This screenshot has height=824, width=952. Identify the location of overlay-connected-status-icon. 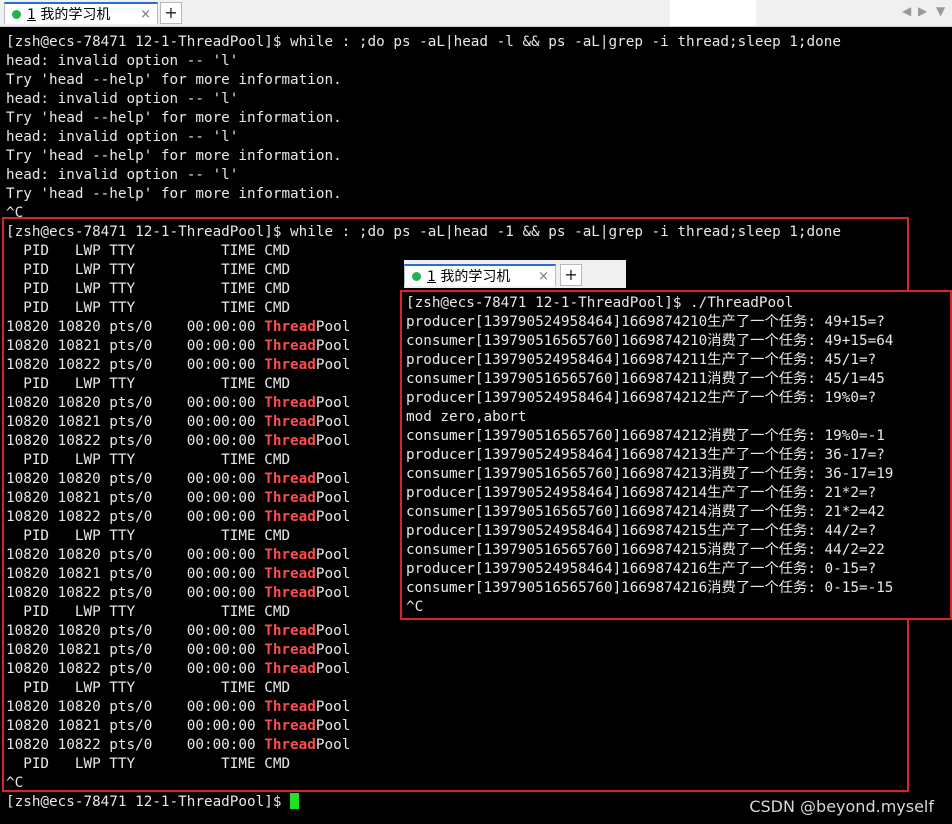
(416, 276).